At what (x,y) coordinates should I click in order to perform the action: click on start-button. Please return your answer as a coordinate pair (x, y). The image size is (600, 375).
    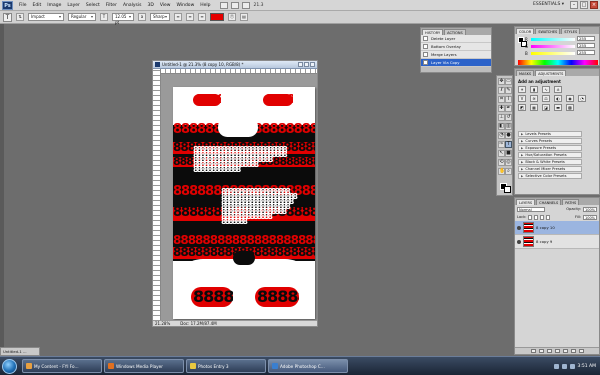
    Looking at the image, I should click on (9, 366).